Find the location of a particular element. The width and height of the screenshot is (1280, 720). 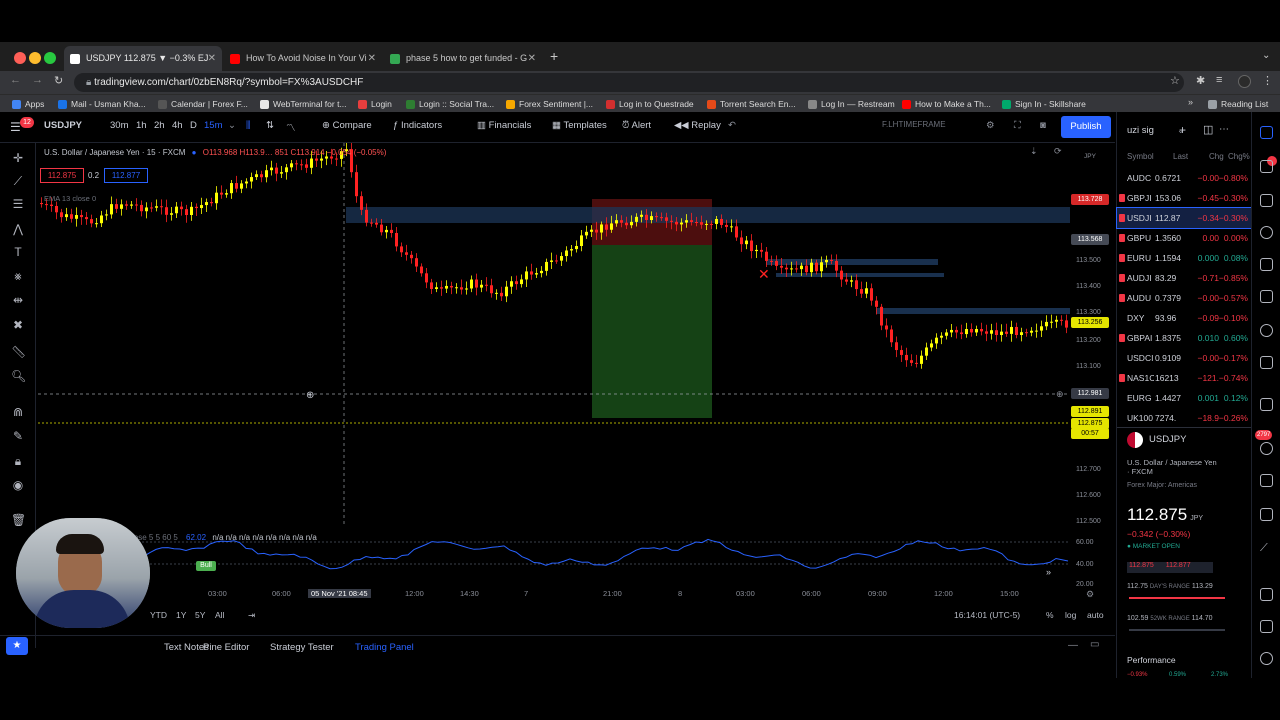

help-icon is located at coordinates (1266, 514).